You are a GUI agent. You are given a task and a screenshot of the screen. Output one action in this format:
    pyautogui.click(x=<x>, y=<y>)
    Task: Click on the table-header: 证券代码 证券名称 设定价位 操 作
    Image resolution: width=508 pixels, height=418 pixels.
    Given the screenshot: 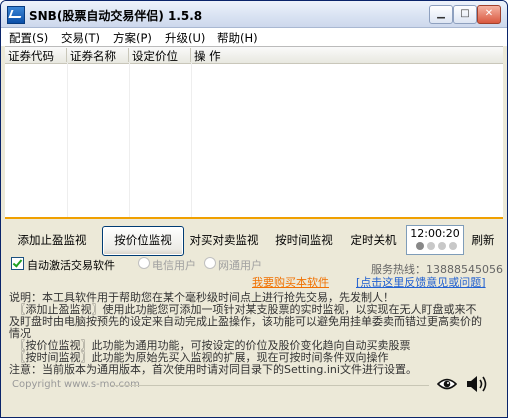 What is the action you would take?
    pyautogui.click(x=254, y=55)
    